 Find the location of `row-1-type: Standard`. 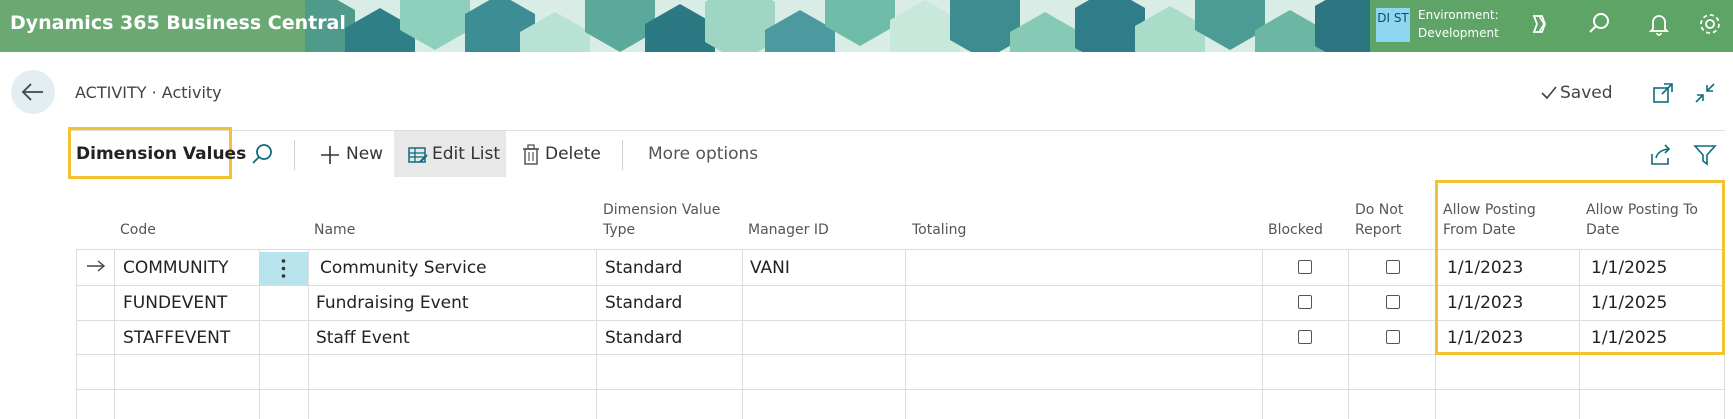

row-1-type: Standard is located at coordinates (643, 268).